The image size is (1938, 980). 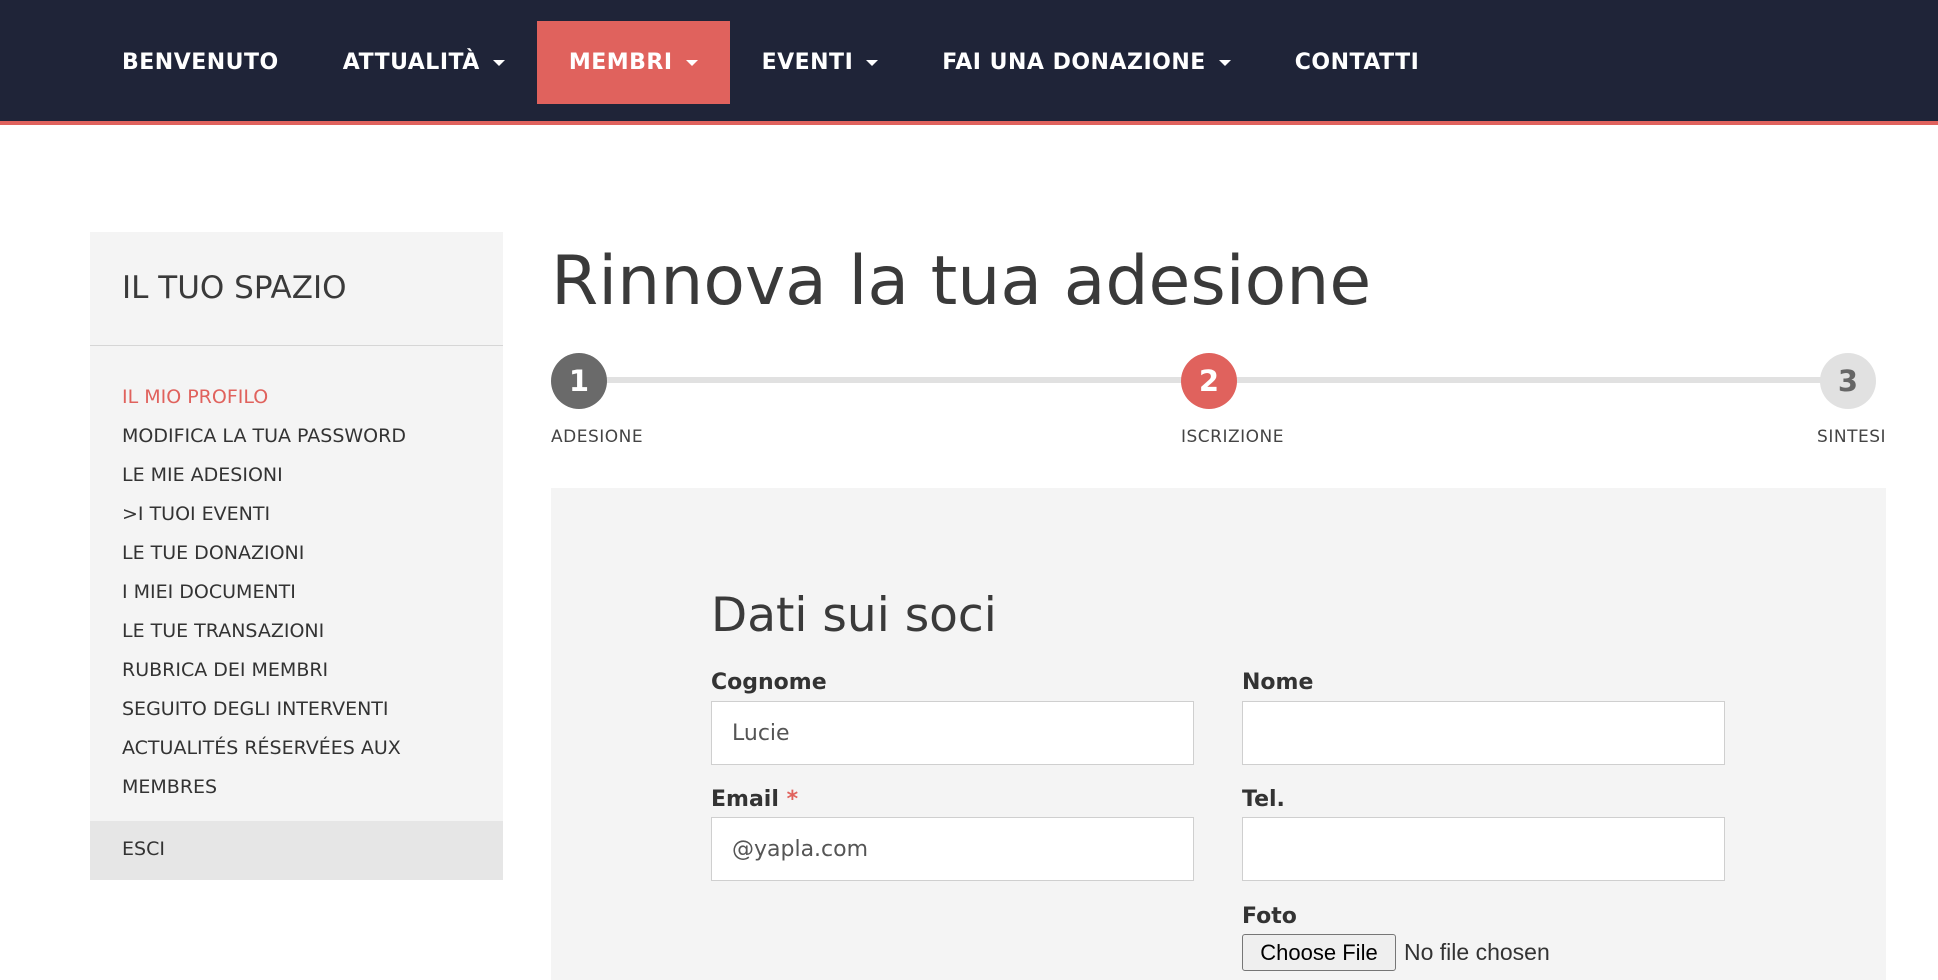 What do you see at coordinates (1848, 381) in the screenshot?
I see `step-3-circle: 3` at bounding box center [1848, 381].